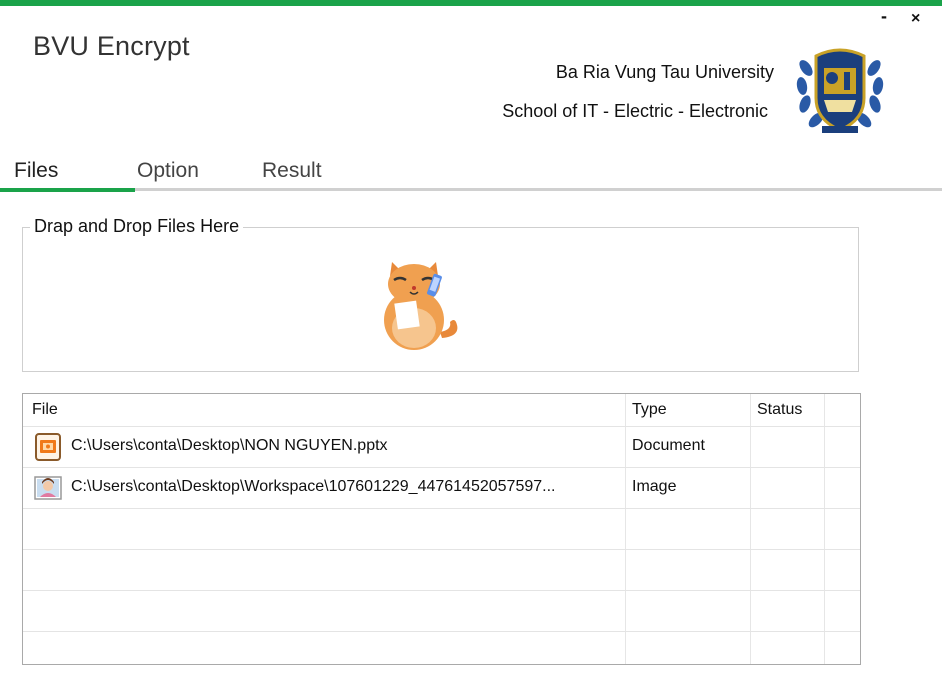 Image resolution: width=942 pixels, height=696 pixels. What do you see at coordinates (229, 445) in the screenshot?
I see `file-path: C:\Users\conta\Desktop\NON NGUYEN.pptx` at bounding box center [229, 445].